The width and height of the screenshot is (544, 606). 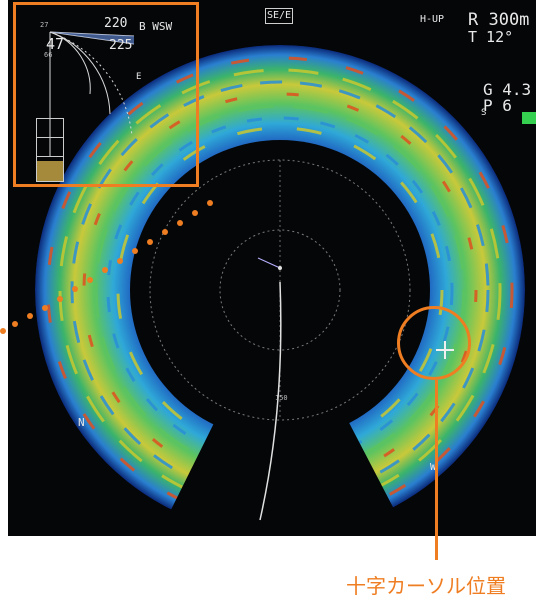 What do you see at coordinates (426, 586) in the screenshot?
I see `cursor-callout-label: 十字カーソル位置` at bounding box center [426, 586].